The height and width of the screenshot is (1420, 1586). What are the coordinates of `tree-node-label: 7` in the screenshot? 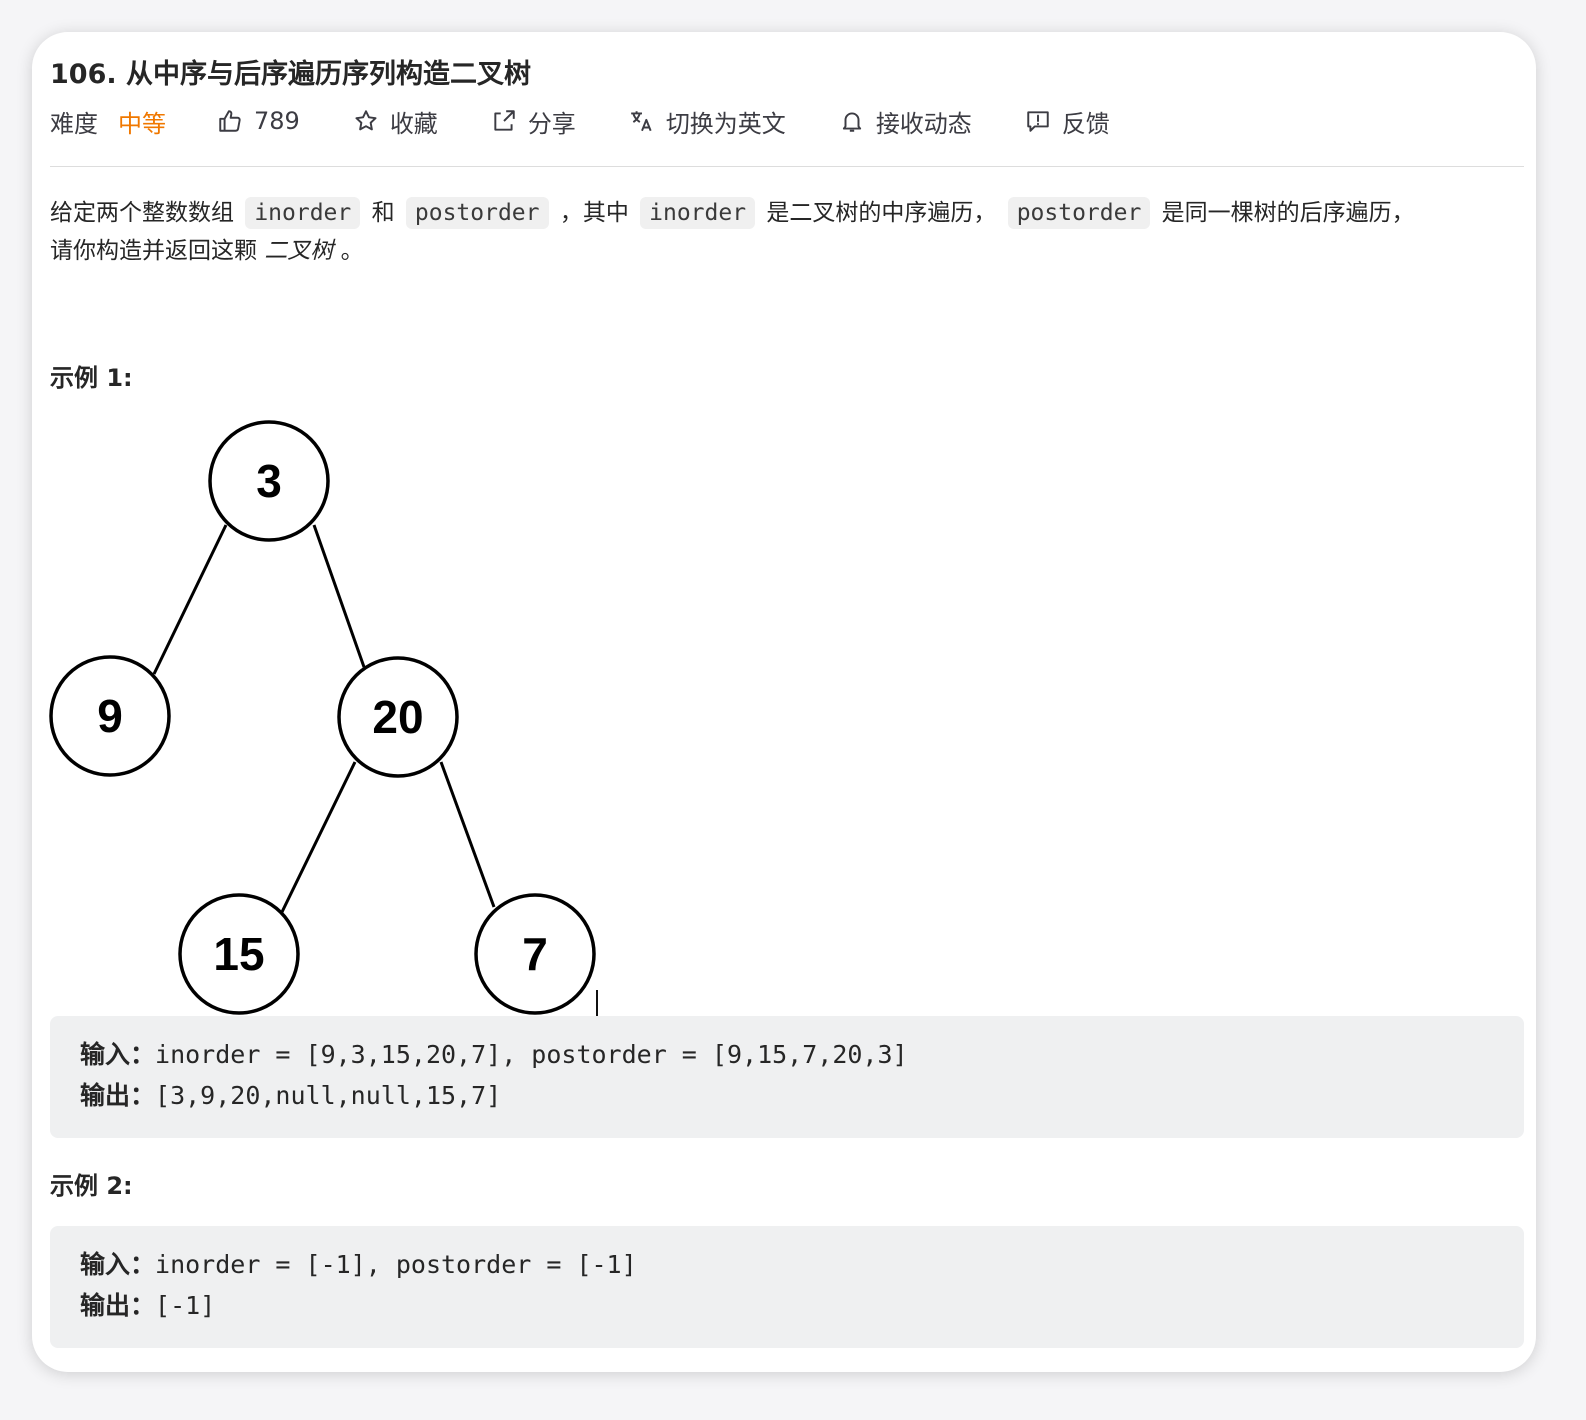 It's located at (535, 954).